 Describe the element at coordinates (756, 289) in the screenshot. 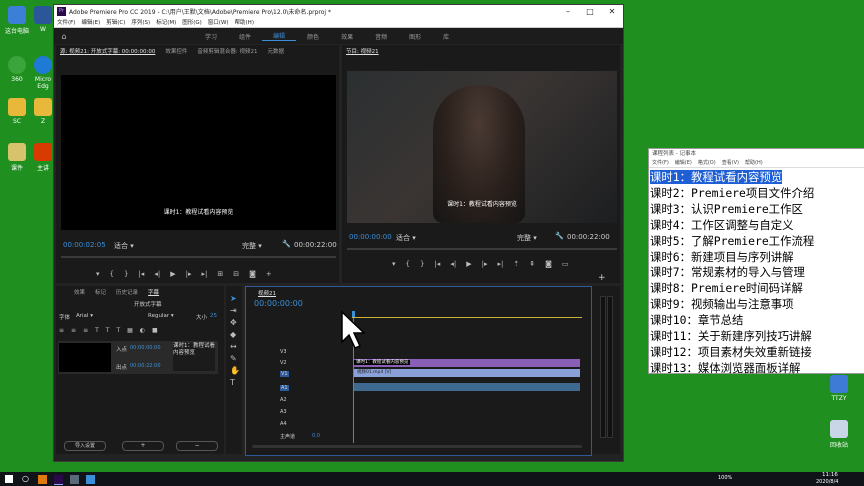

I see `lesson-line: 课时8：Premiere时间码详解` at that location.